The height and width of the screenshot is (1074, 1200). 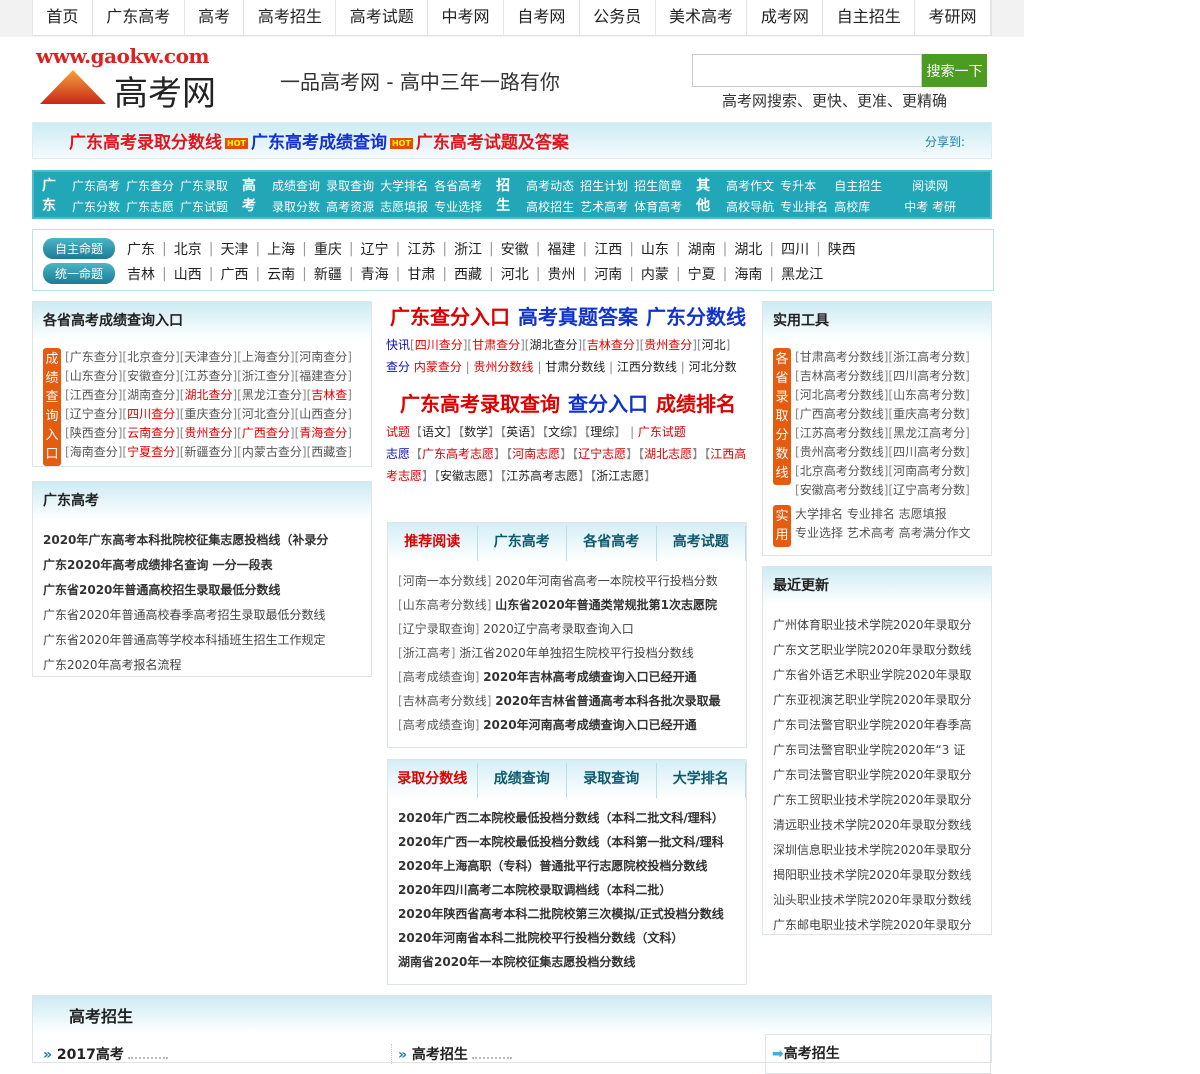 I want to click on site-logo: www.gaokw.com 高考网, so click(x=136, y=79).